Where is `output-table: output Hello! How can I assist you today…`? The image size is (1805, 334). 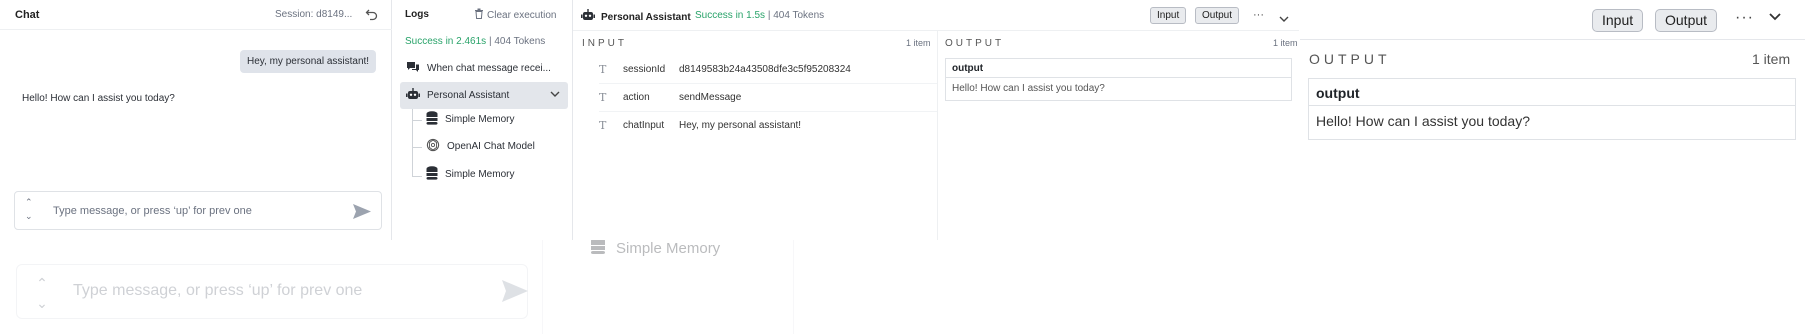 output-table: output Hello! How can I assist you today… is located at coordinates (1118, 79).